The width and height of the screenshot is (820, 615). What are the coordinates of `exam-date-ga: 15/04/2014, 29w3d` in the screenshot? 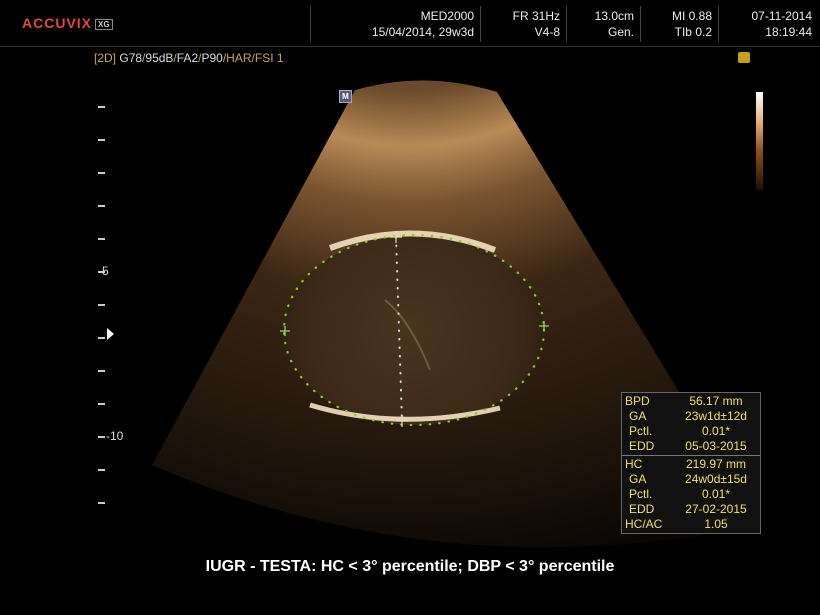 It's located at (422, 32).